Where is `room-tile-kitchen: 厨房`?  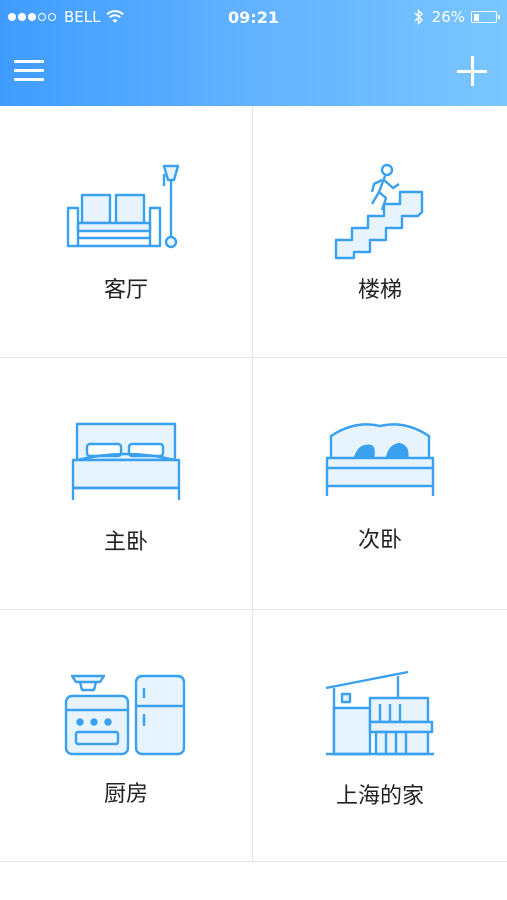 room-tile-kitchen: 厨房 is located at coordinates (126, 736).